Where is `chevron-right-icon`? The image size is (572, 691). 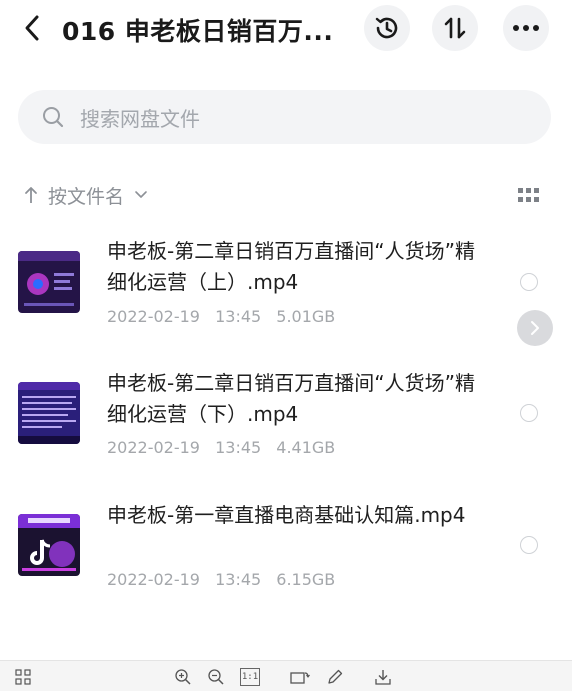 chevron-right-icon is located at coordinates (535, 328).